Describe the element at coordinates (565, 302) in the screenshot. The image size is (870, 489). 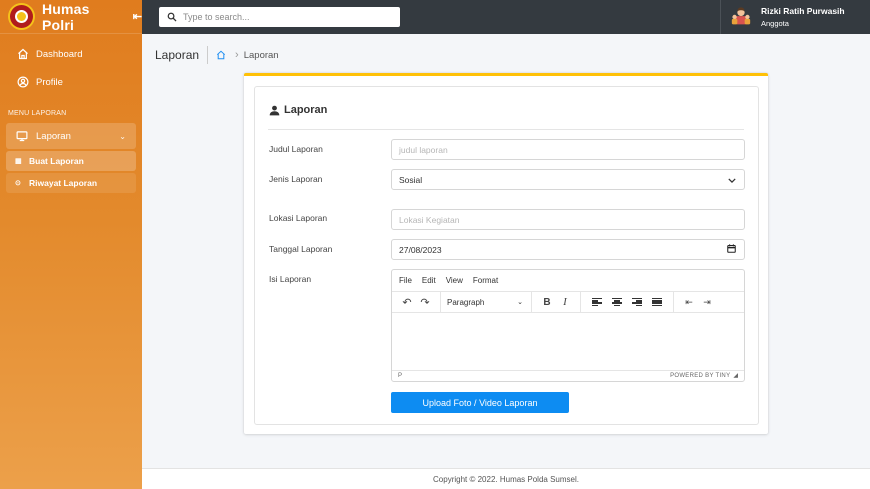
I see `italic-icon: I` at that location.